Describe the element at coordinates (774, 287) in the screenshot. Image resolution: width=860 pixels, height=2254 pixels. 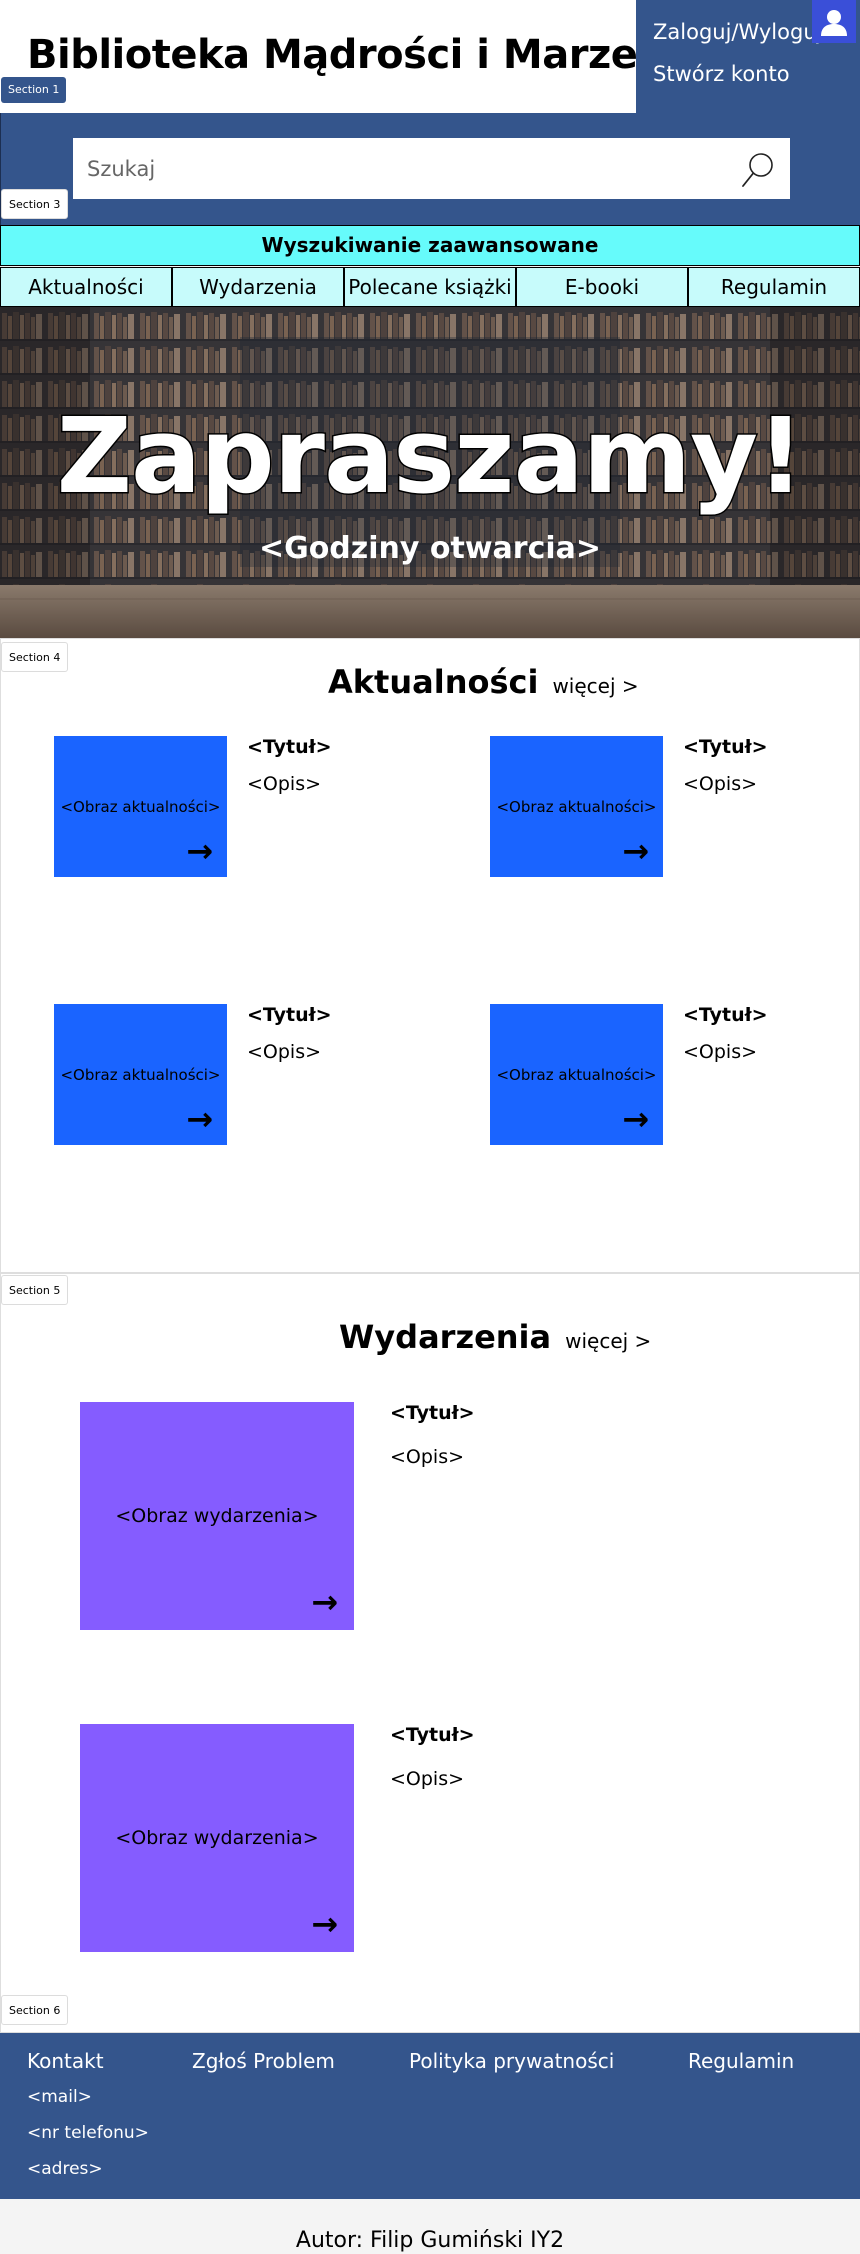
I see `nav-item-regulamin: Regulamin` at that location.